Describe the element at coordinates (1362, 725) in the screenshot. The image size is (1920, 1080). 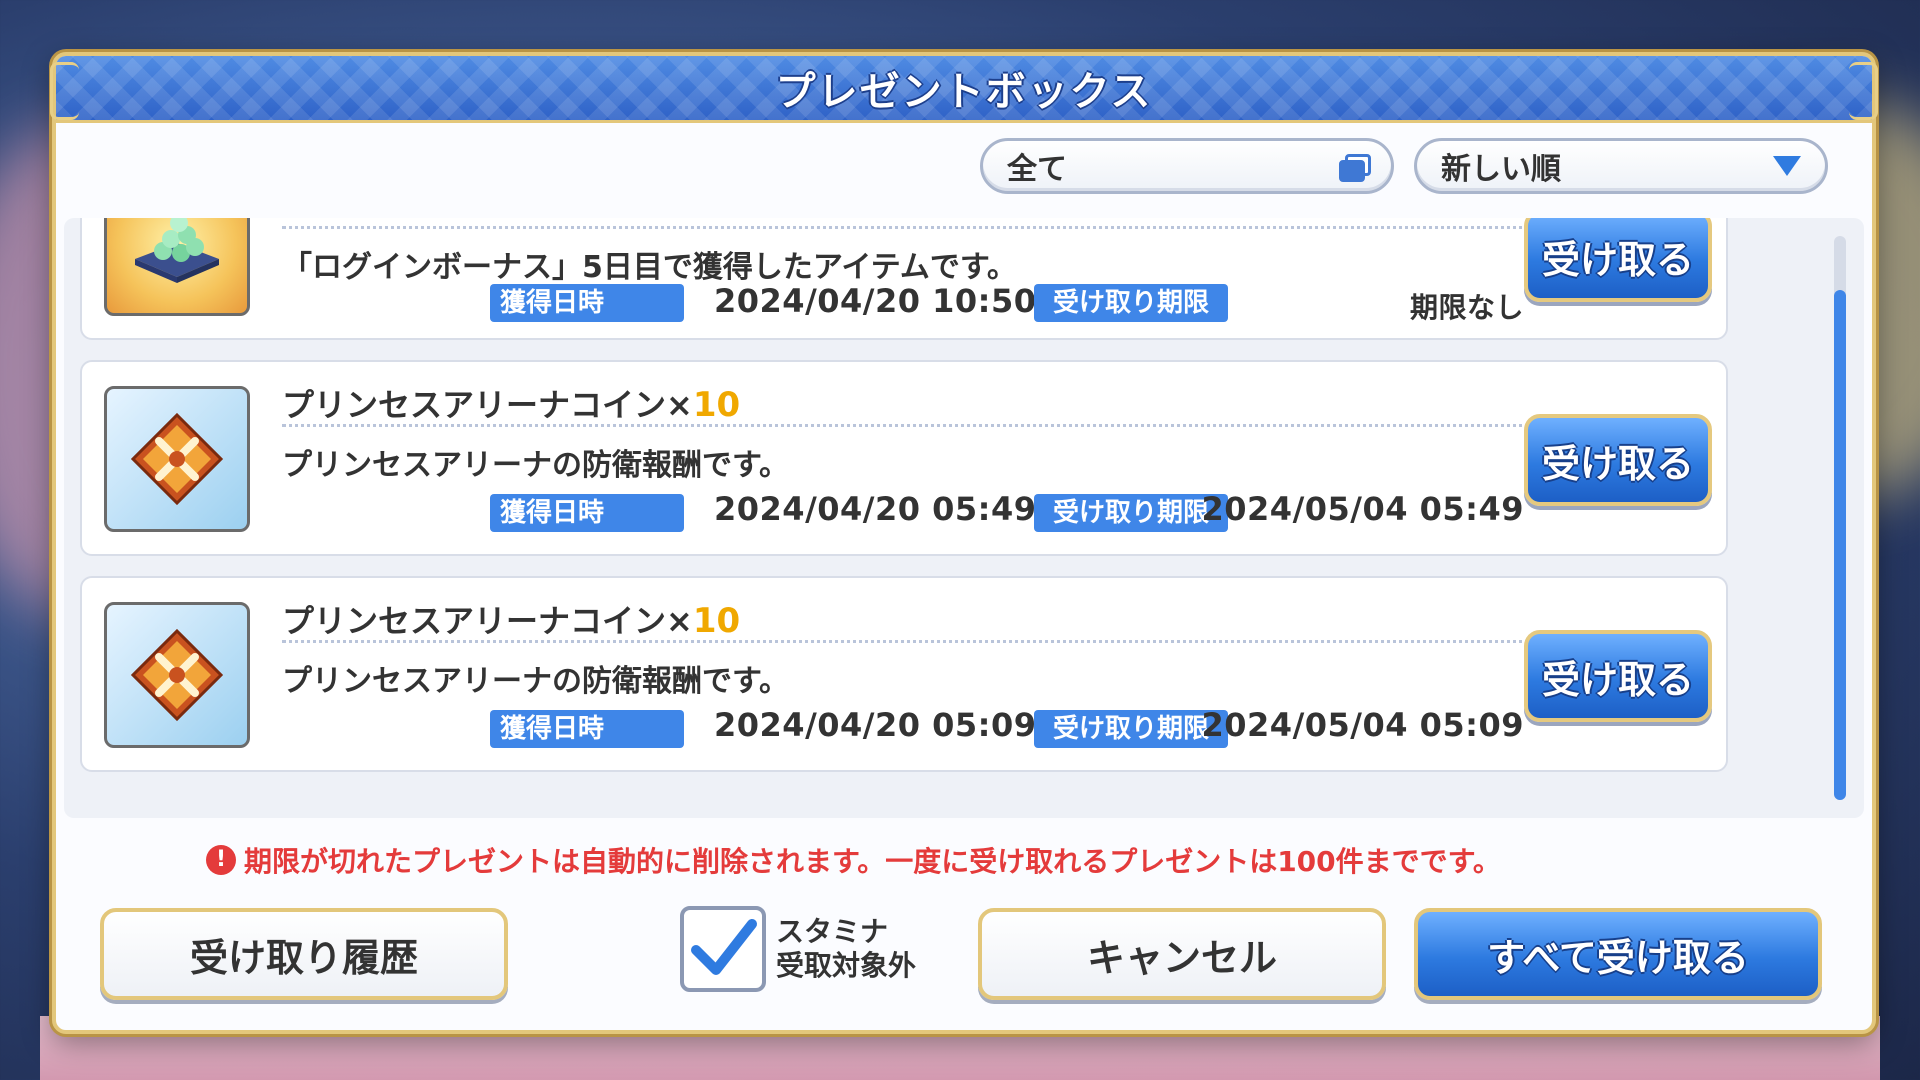
I see `deadline-date: 2024/05/04 05:09` at that location.